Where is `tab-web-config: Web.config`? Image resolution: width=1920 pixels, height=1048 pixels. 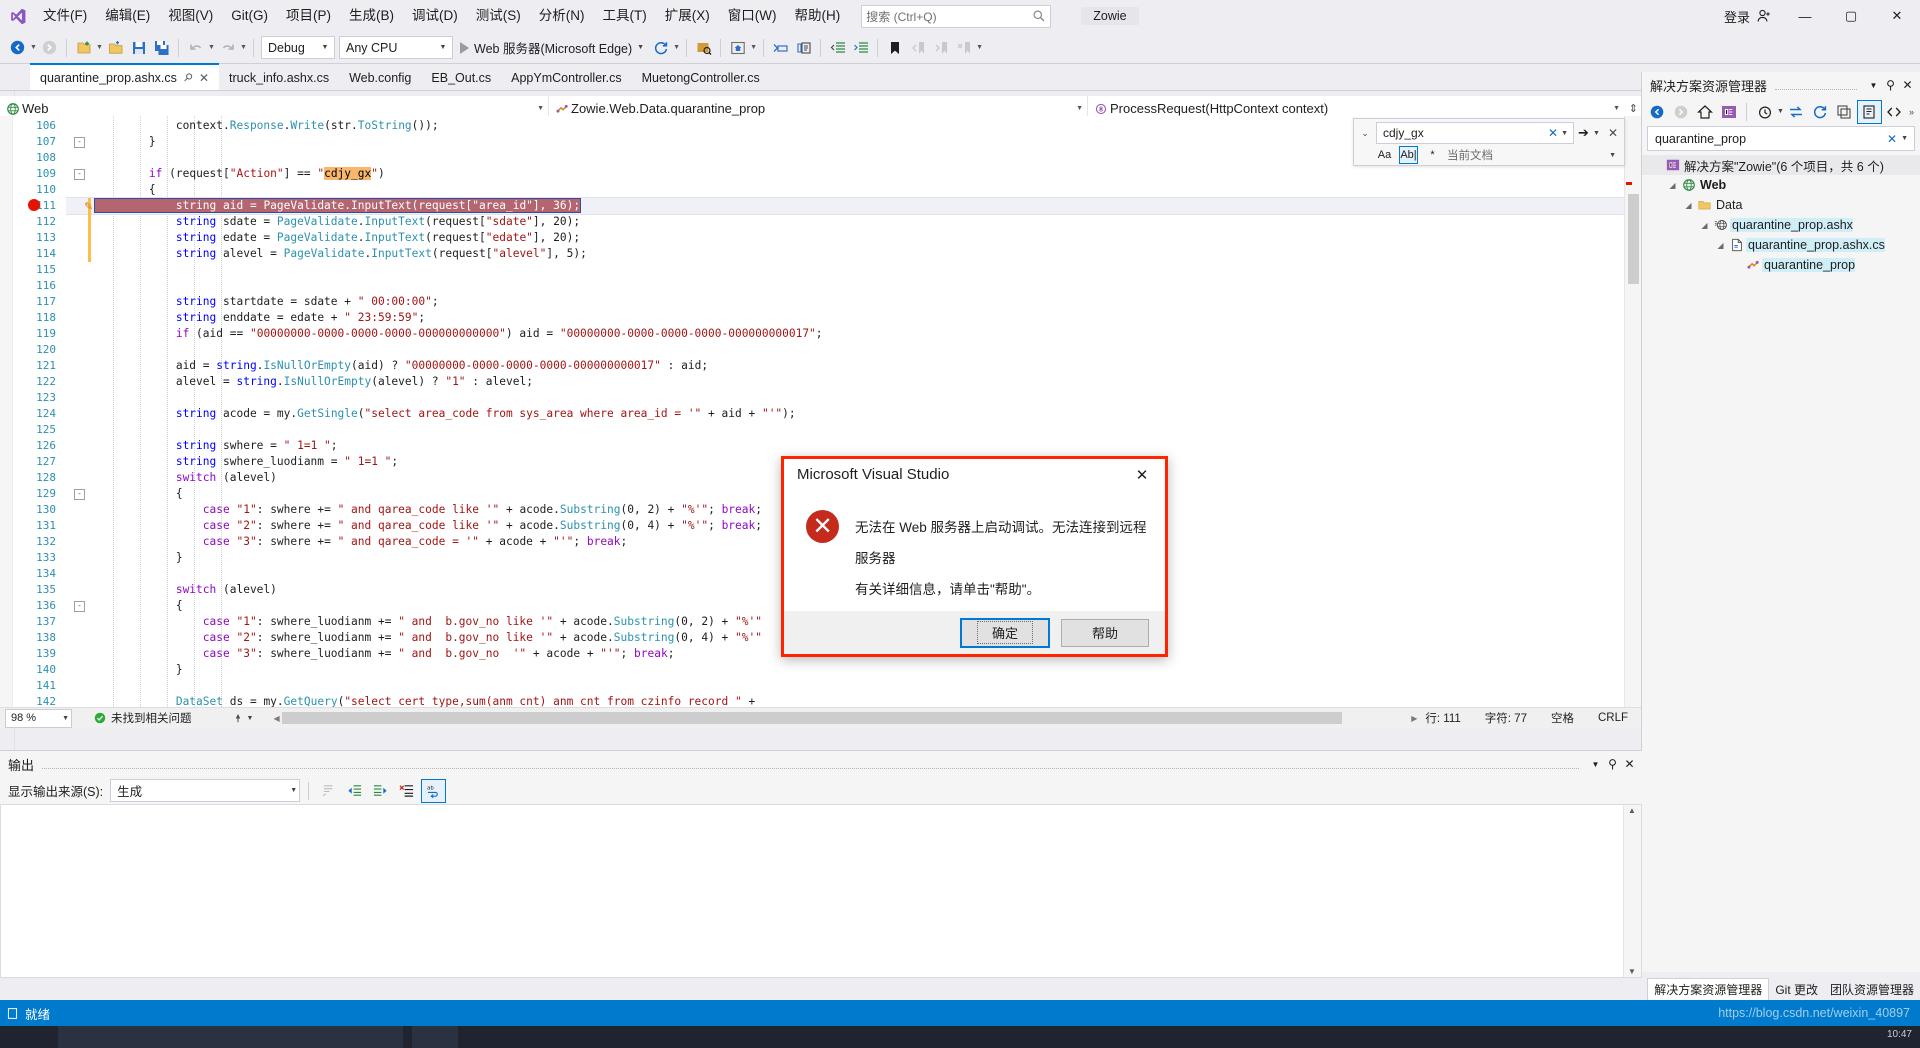
tab-web-config: Web.config is located at coordinates (380, 77).